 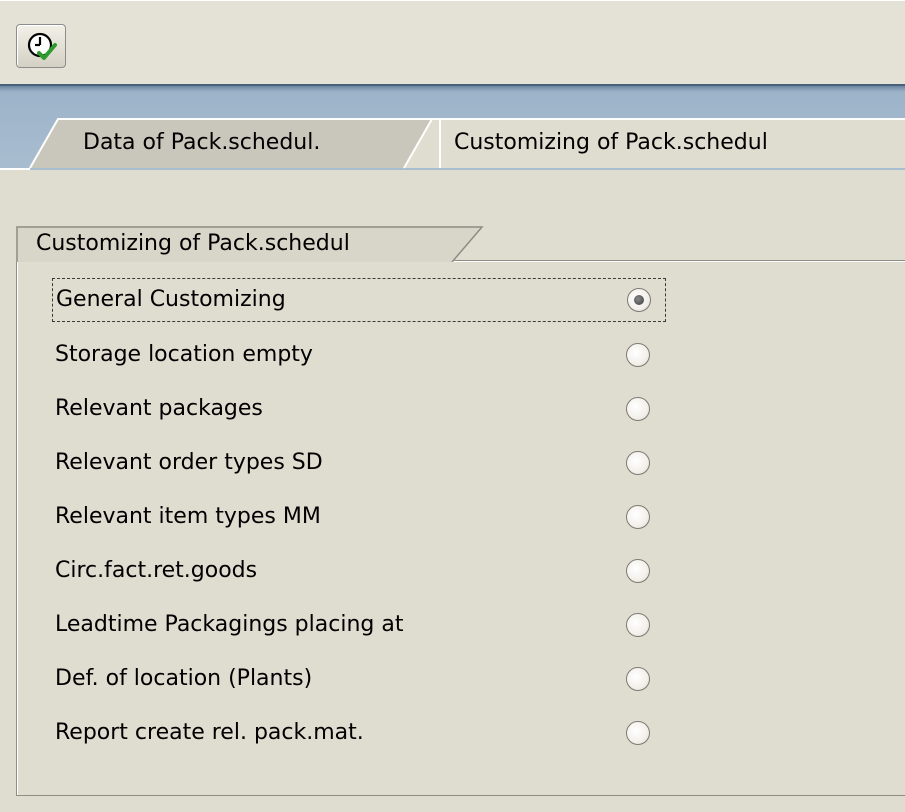 I want to click on clock-checkmark-icon, so click(x=42, y=46).